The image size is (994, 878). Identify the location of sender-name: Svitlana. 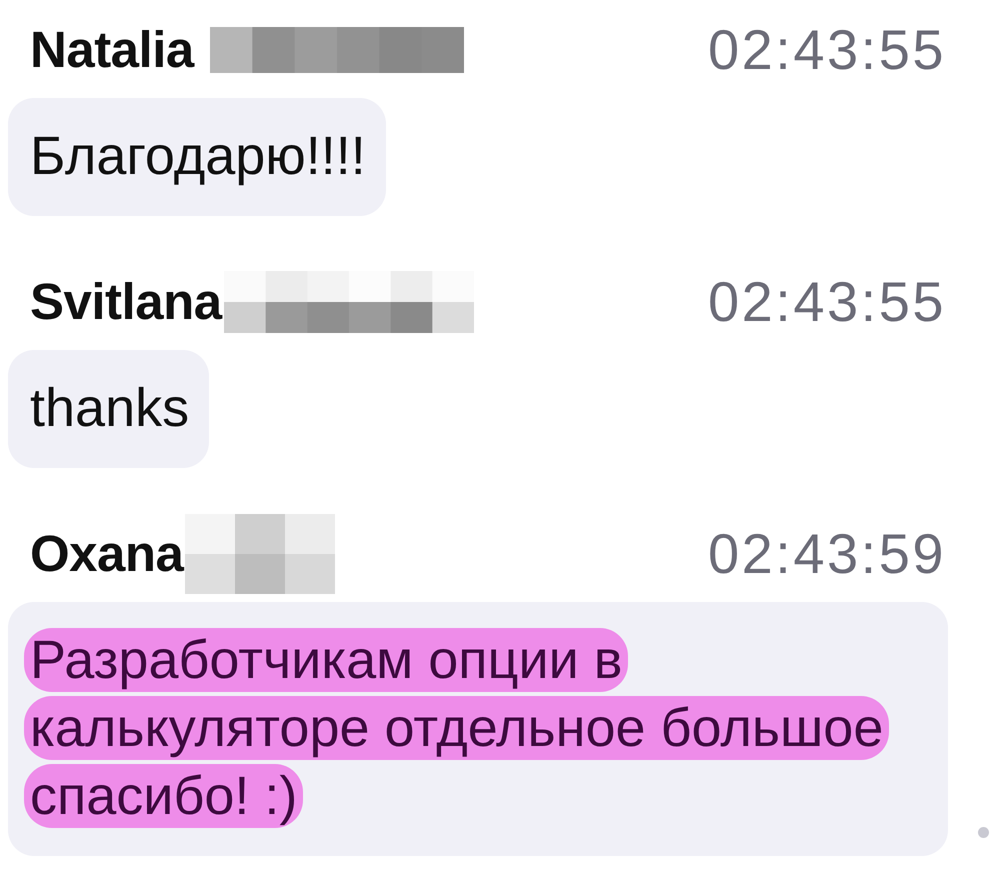
(126, 302).